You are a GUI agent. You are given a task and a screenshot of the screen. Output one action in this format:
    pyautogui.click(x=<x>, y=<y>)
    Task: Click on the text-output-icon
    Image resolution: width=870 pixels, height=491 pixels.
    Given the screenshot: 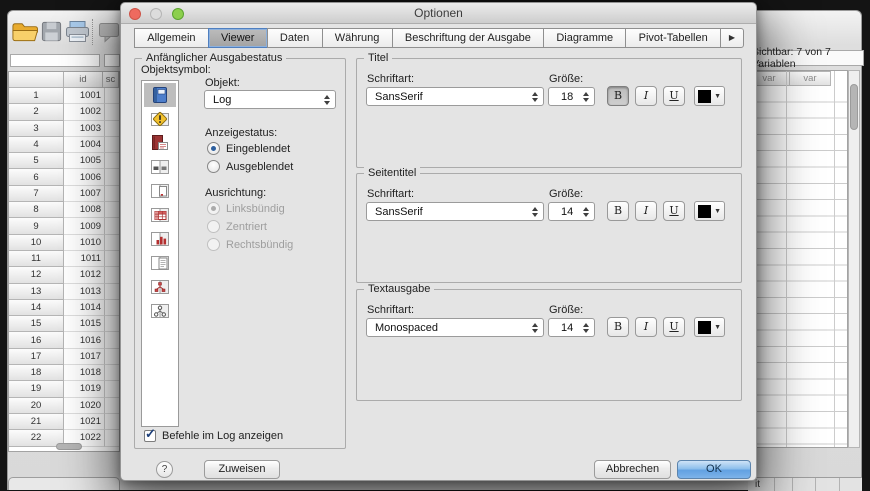 What is the action you would take?
    pyautogui.click(x=160, y=263)
    